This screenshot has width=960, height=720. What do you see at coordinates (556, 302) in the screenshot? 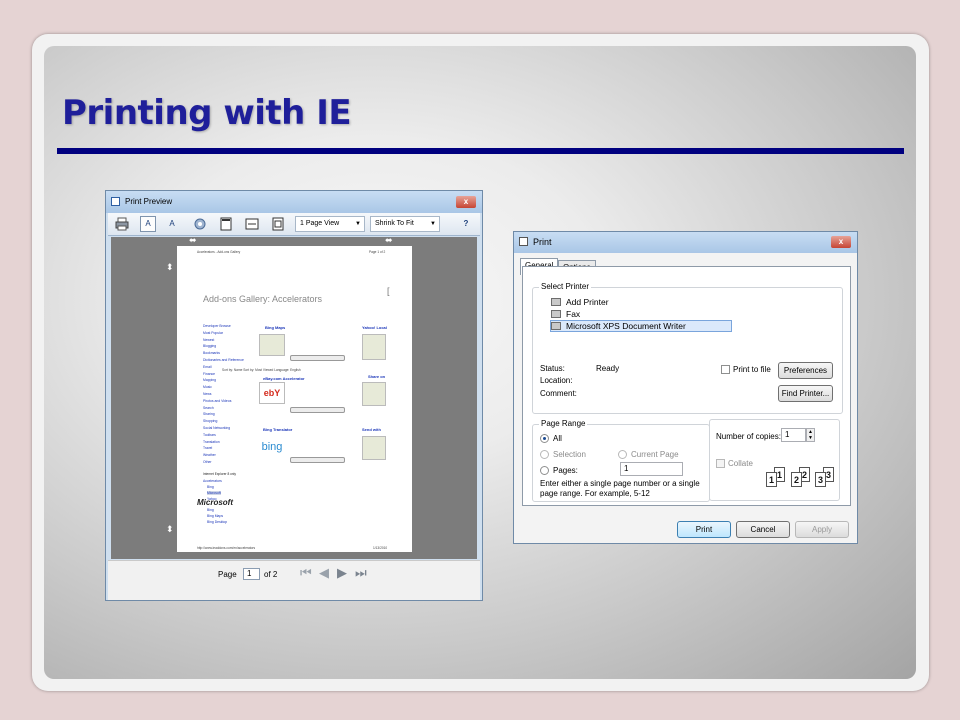
I see `add-printer-icon` at bounding box center [556, 302].